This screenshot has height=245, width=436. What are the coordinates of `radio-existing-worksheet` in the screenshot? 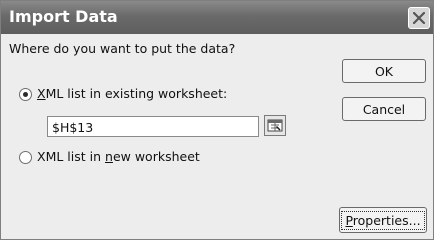 It's located at (25, 94).